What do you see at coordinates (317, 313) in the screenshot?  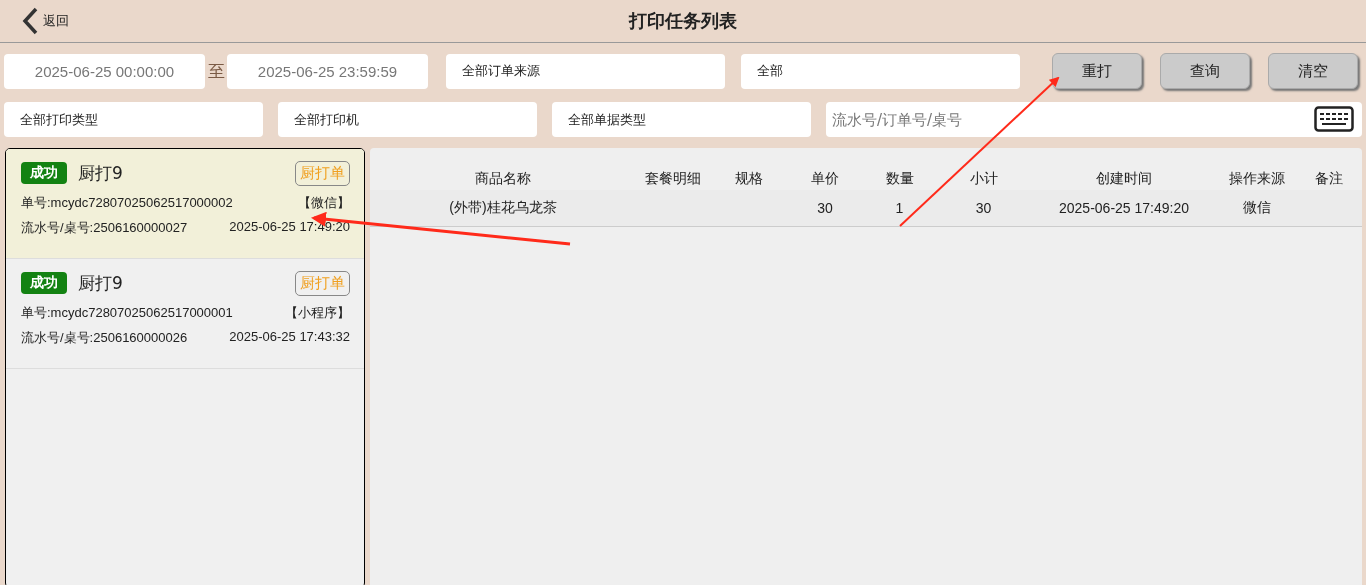 I see `order-source: 【小程序】` at bounding box center [317, 313].